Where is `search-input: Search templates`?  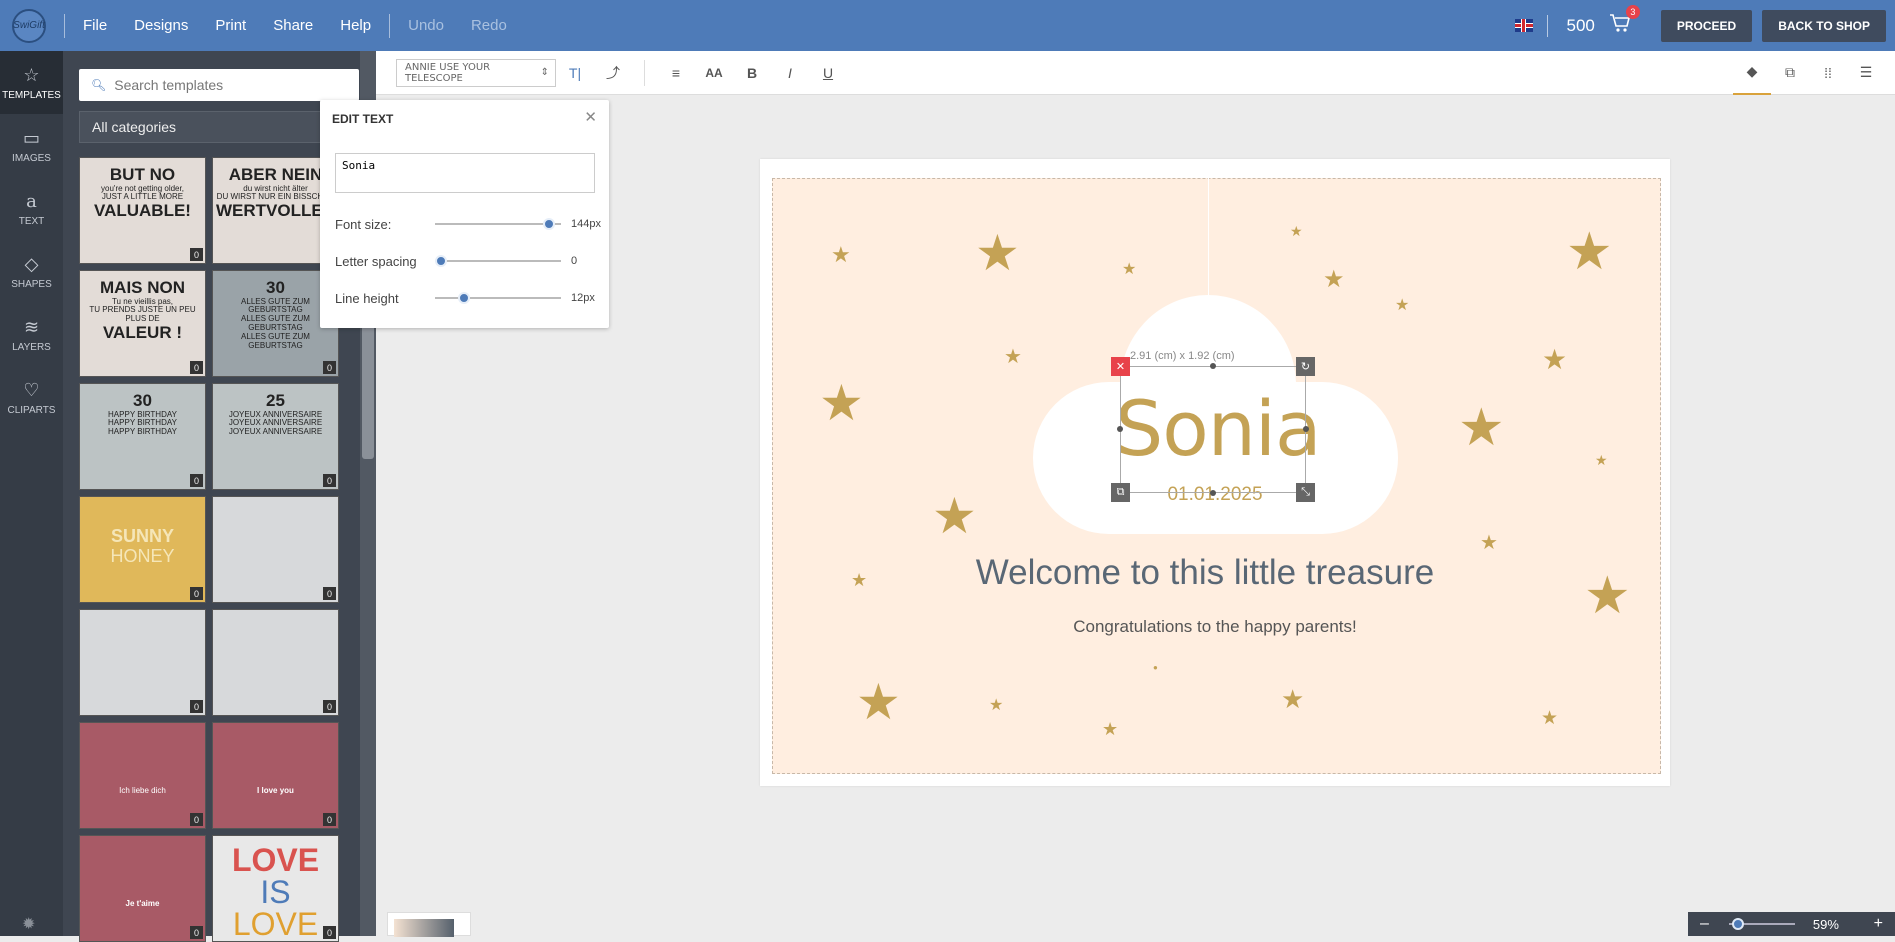
search-input: Search templates is located at coordinates (168, 85).